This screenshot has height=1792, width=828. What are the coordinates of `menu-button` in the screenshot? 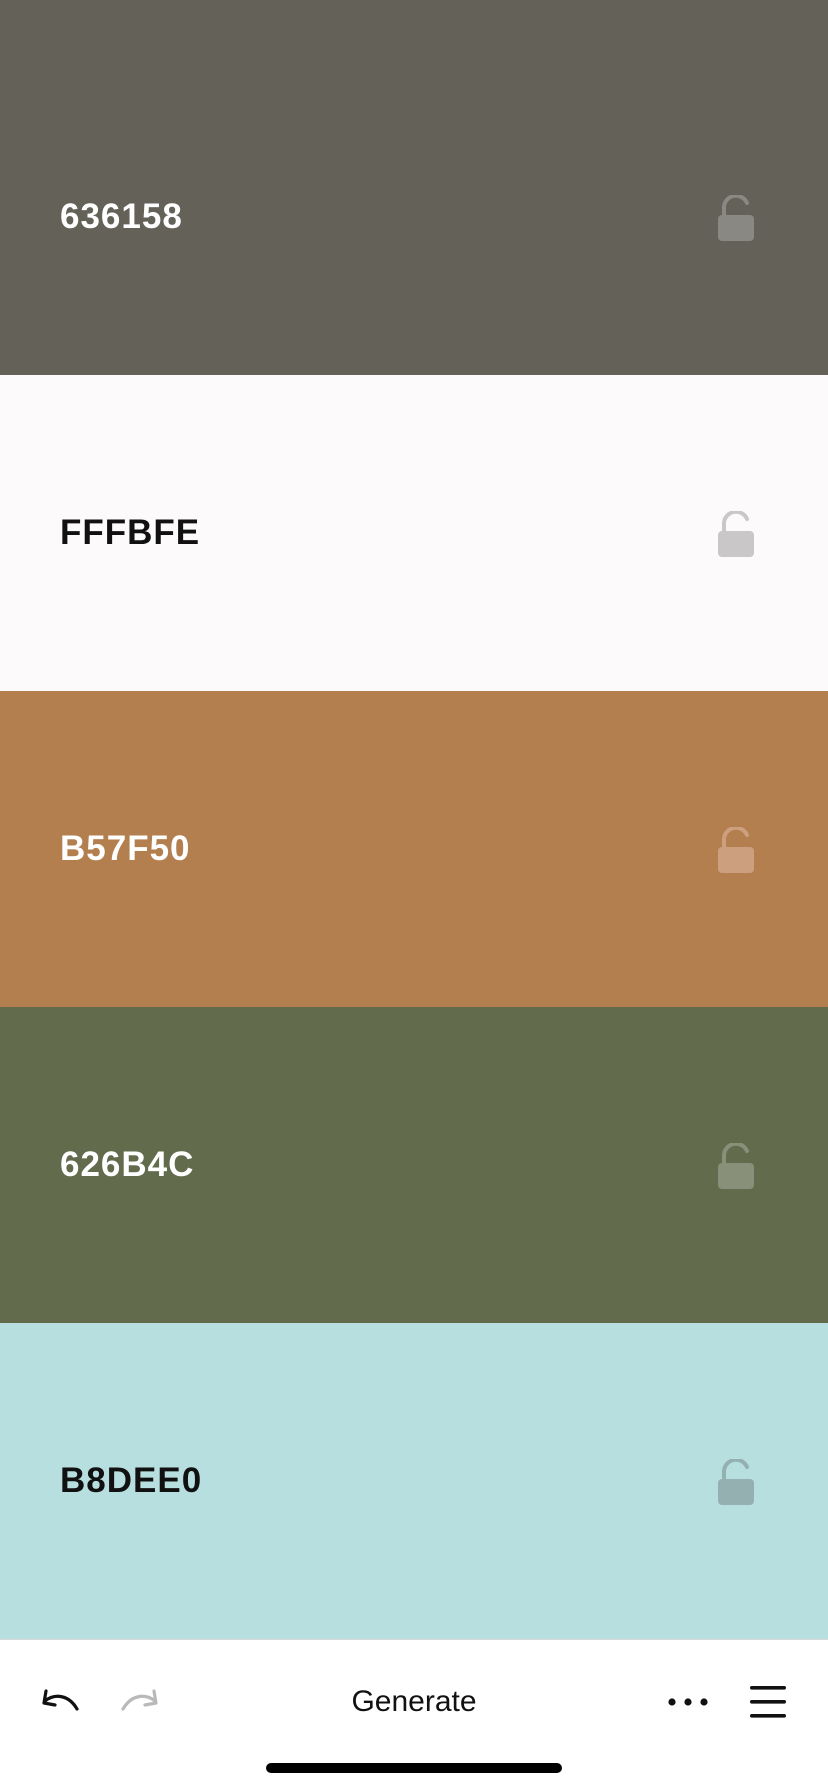 It's located at (768, 1702).